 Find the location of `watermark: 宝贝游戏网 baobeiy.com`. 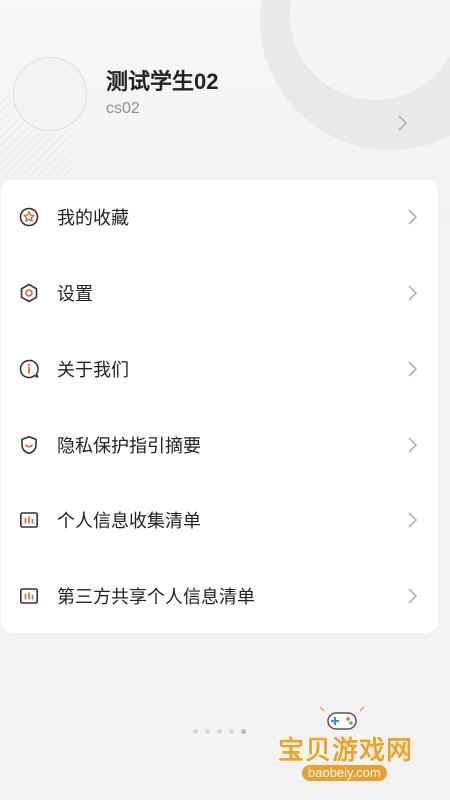

watermark: 宝贝游戏网 baobeiy.com is located at coordinates (345, 750).